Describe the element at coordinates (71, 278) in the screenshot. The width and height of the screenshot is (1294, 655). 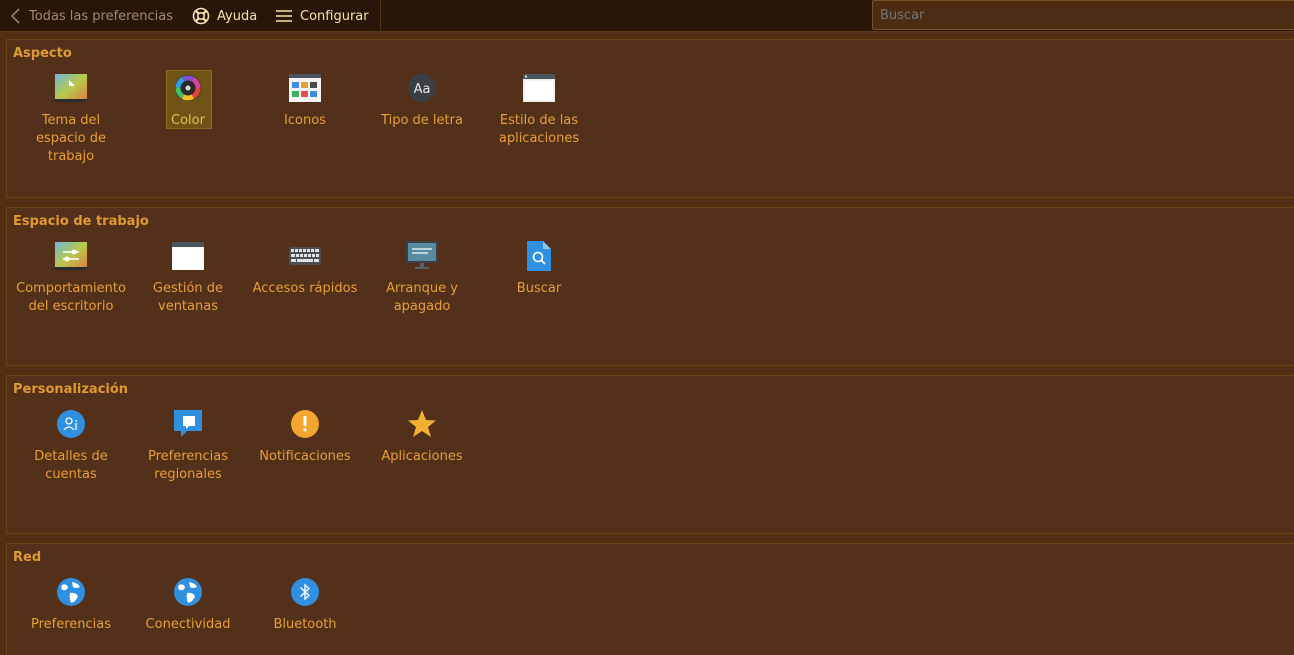
I see `item-desktop-behavior: Comportamiento del escritorio` at that location.